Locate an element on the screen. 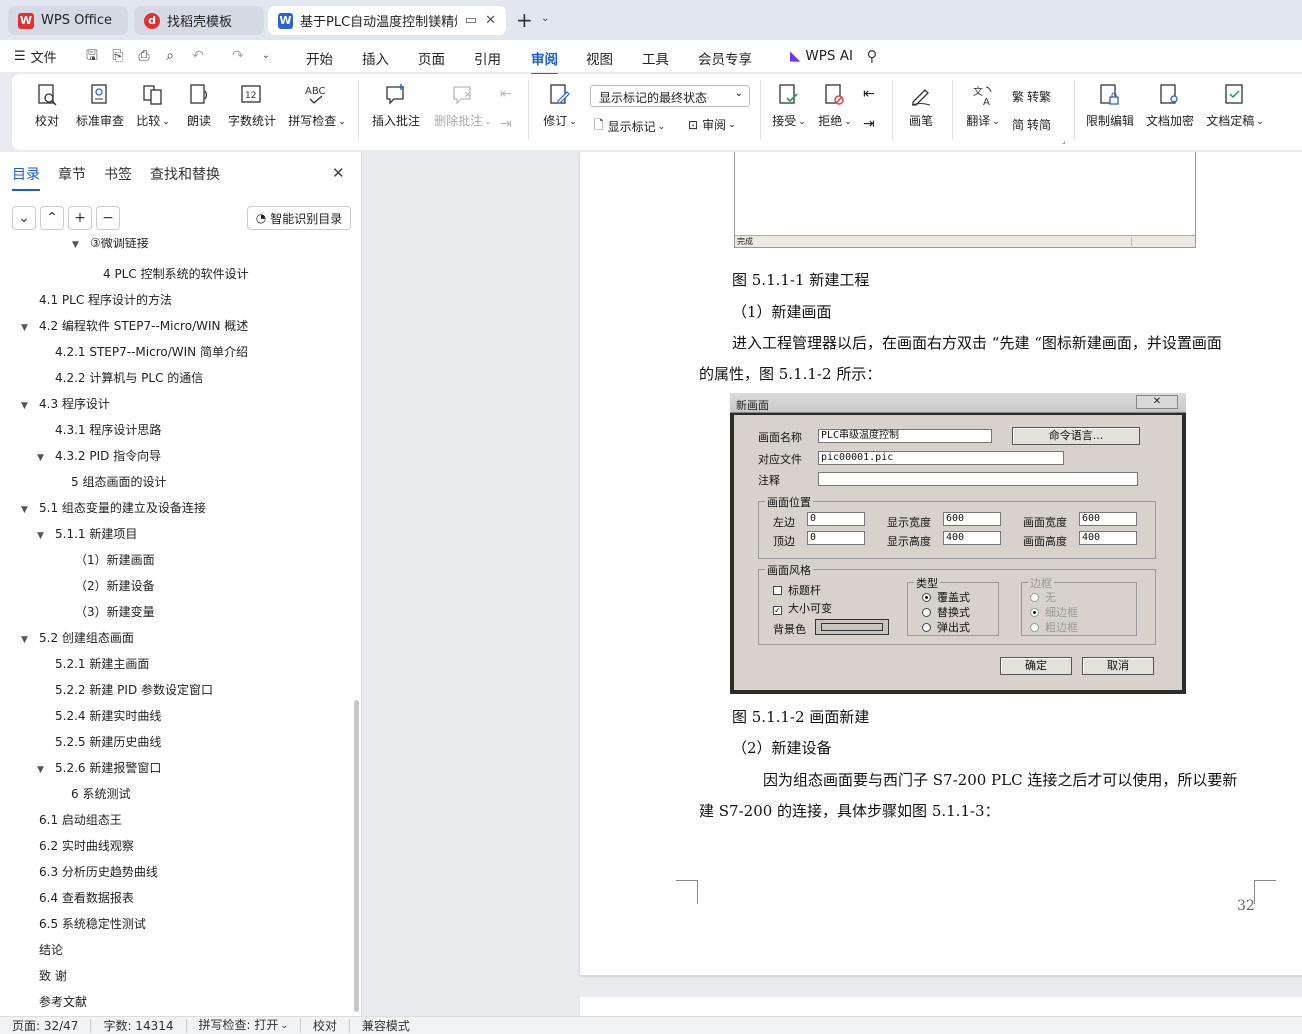 The width and height of the screenshot is (1302, 1034). undo-icon: ↶ is located at coordinates (198, 56).